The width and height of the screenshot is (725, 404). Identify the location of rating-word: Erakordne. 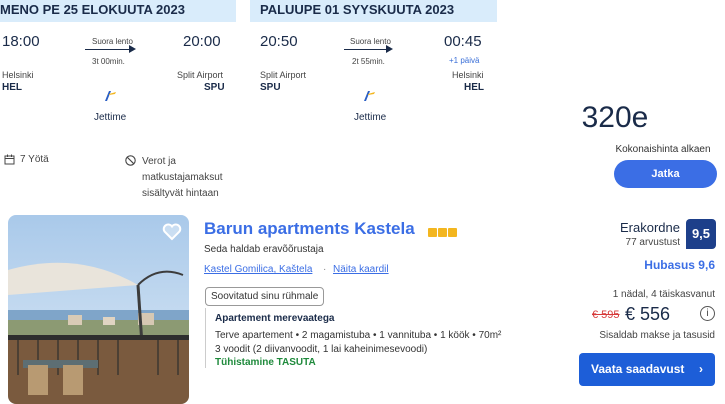
(650, 227).